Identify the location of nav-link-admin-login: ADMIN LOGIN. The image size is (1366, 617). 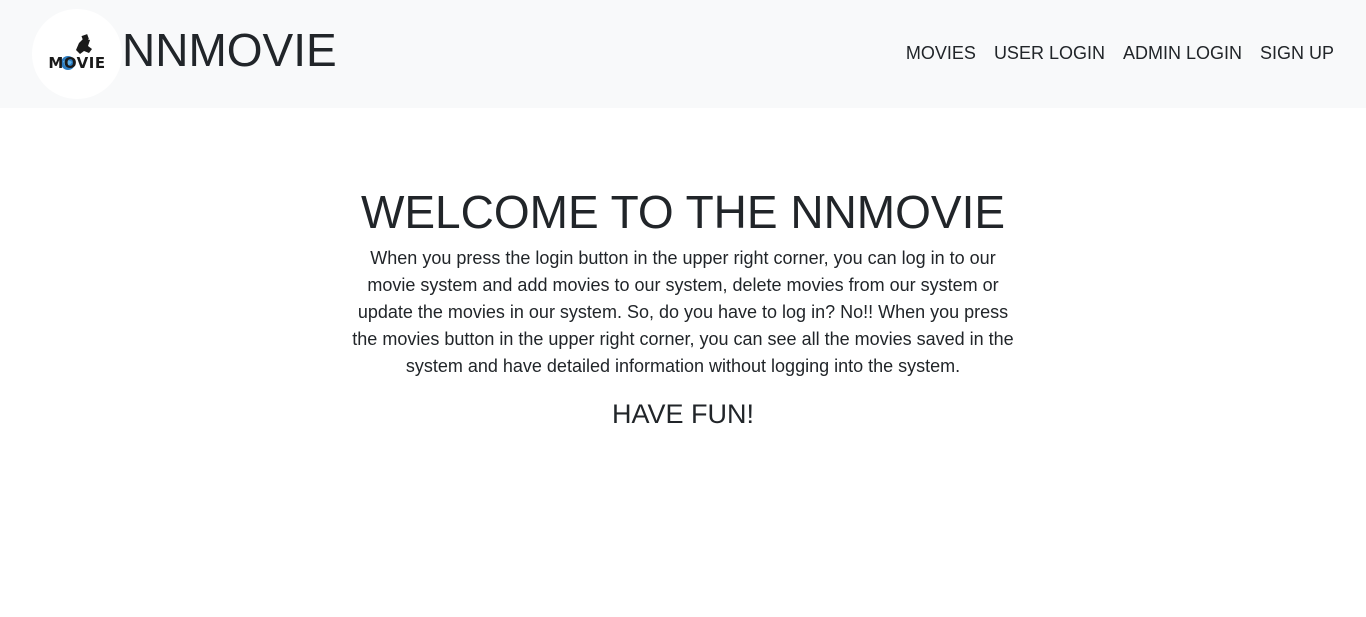
(1182, 53).